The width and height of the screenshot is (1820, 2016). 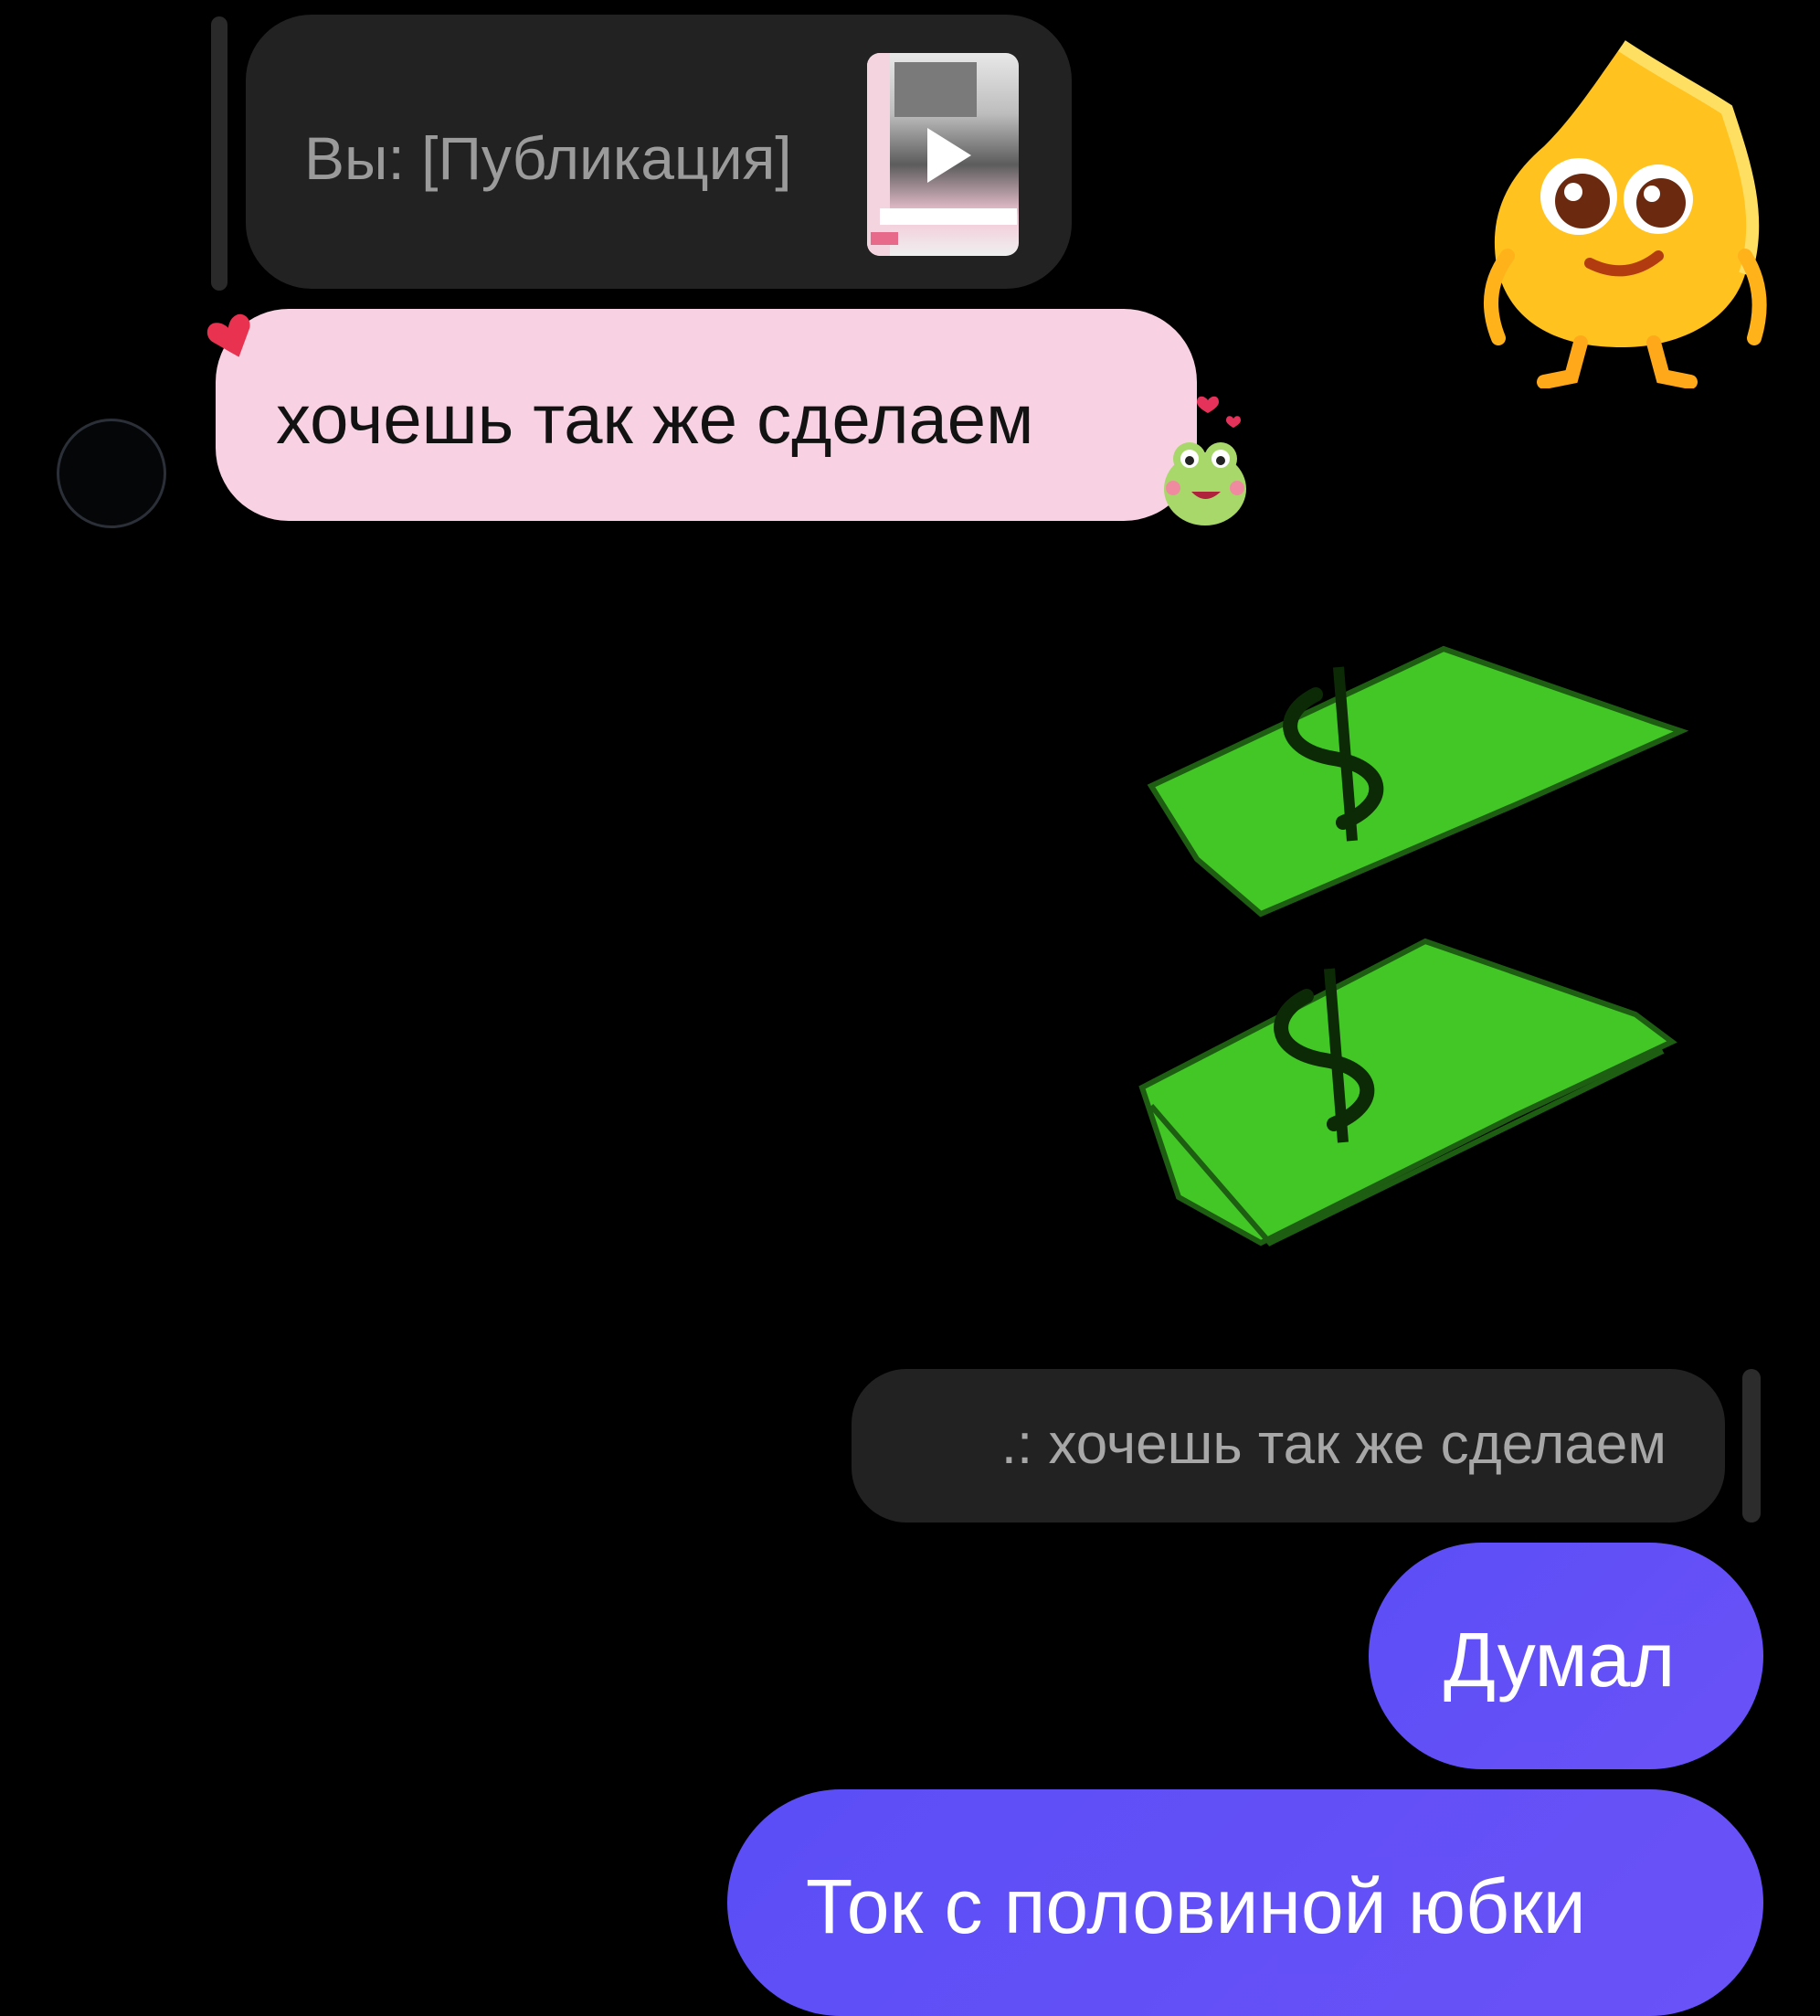 What do you see at coordinates (1205, 461) in the screenshot?
I see `frog-sticker-icon` at bounding box center [1205, 461].